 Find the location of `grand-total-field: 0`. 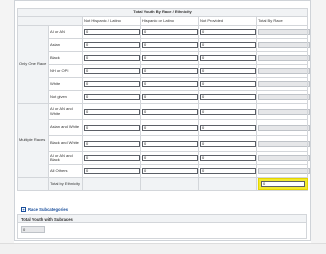

grand-total-field: 0 is located at coordinates (283, 184).